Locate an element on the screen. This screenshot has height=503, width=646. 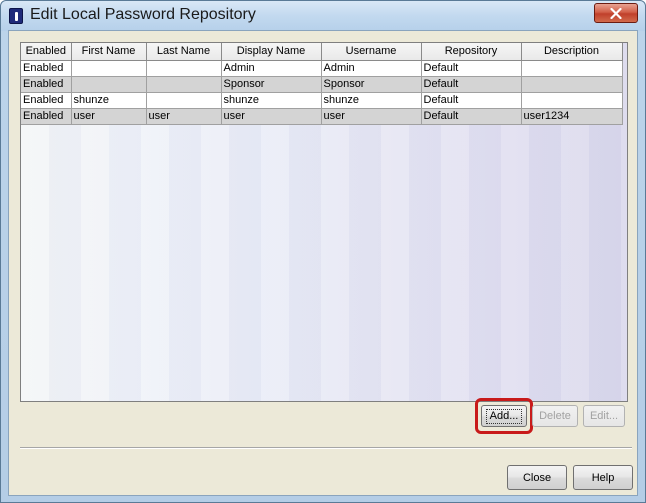
column-header-repository: Repository is located at coordinates (471, 52).